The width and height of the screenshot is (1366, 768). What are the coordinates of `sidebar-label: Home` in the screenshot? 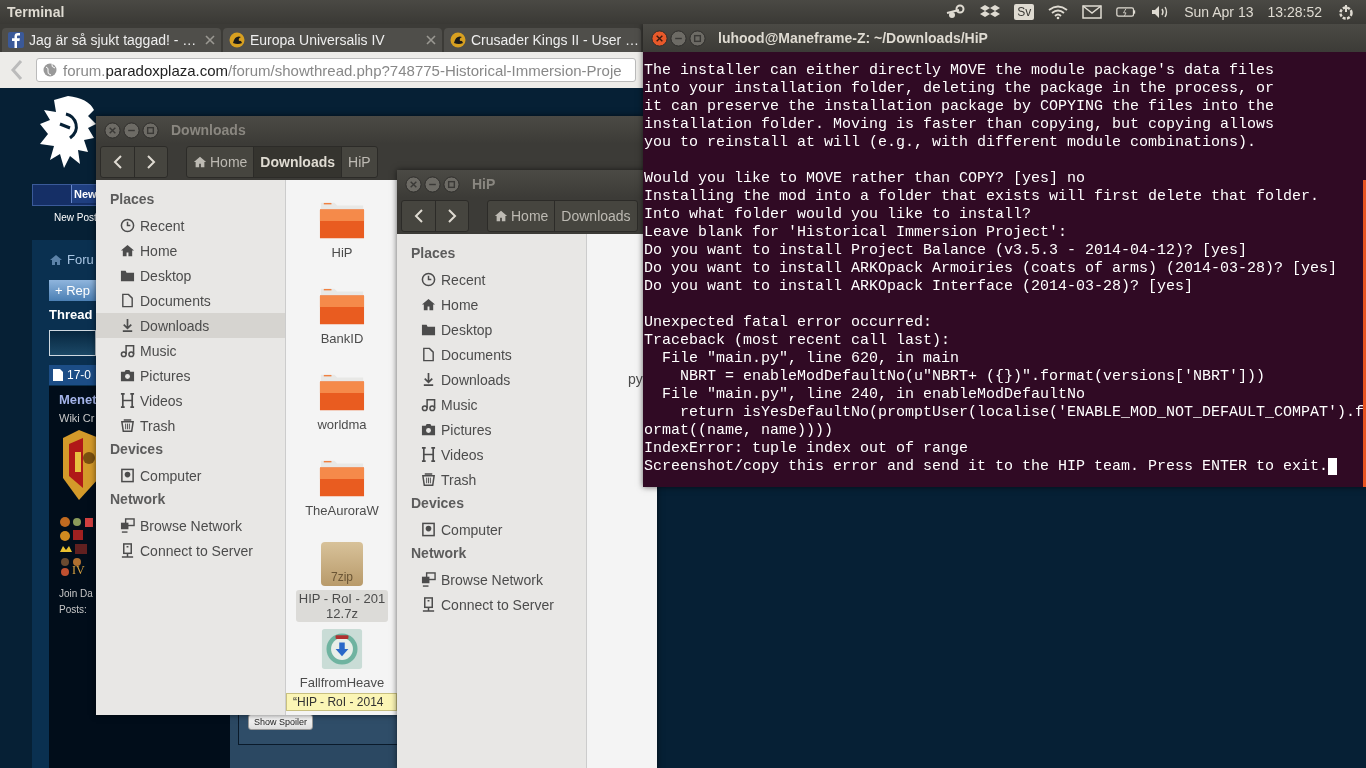 It's located at (159, 250).